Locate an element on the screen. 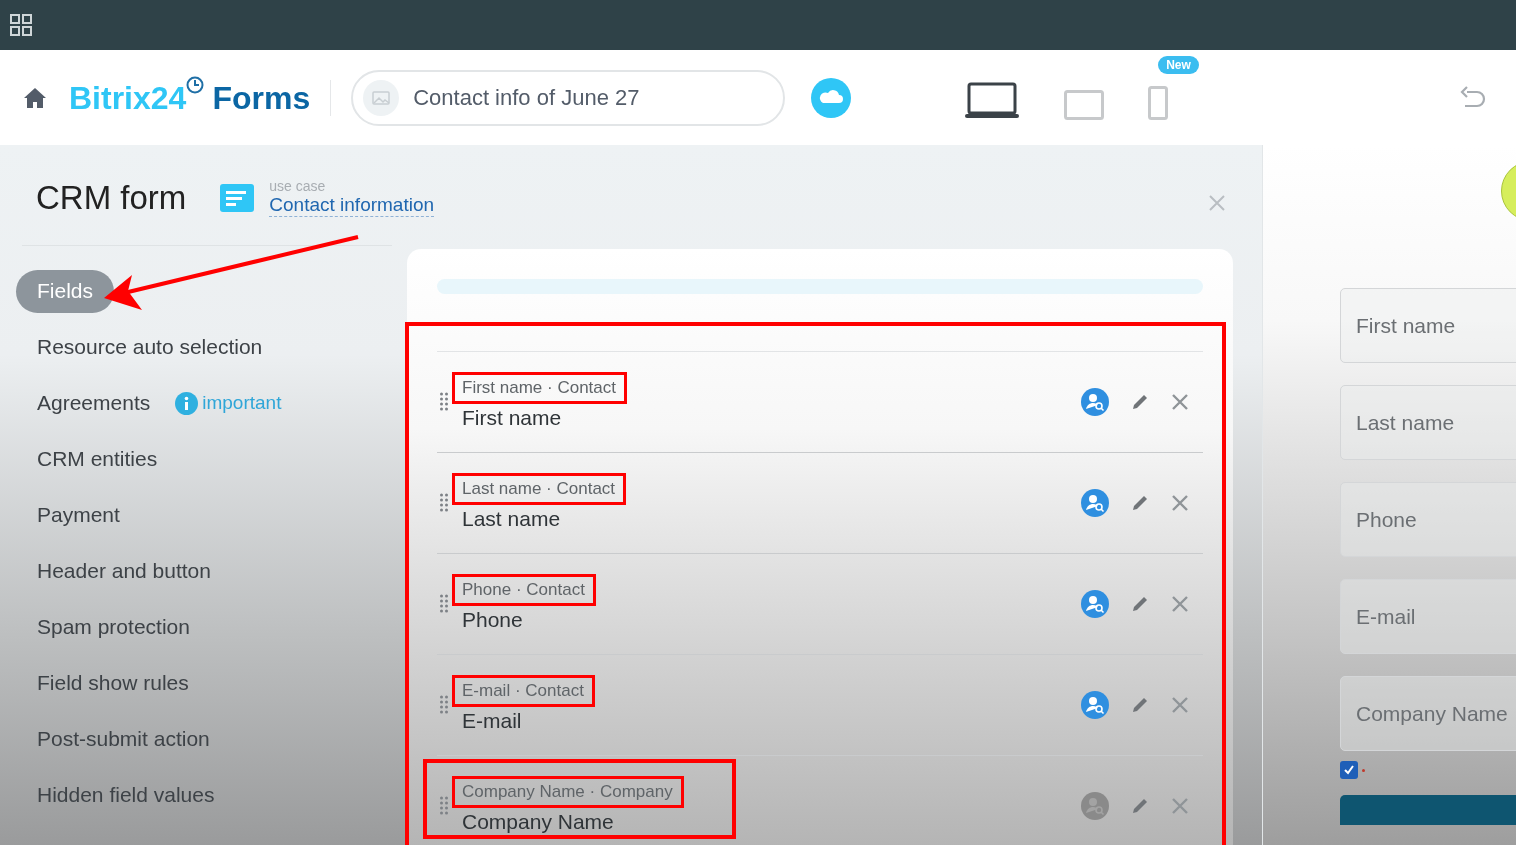 This screenshot has width=1516, height=845. info-icon is located at coordinates (187, 403).